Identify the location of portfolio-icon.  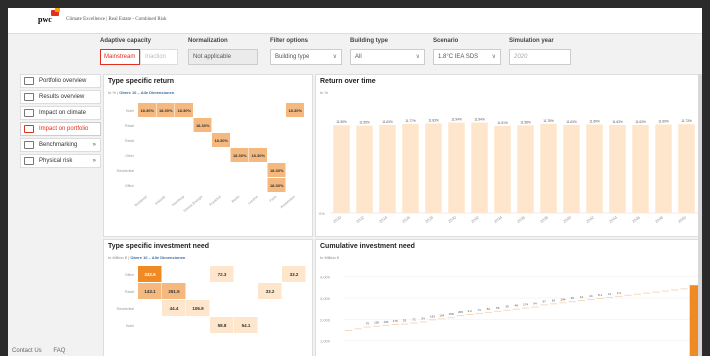
(29, 81).